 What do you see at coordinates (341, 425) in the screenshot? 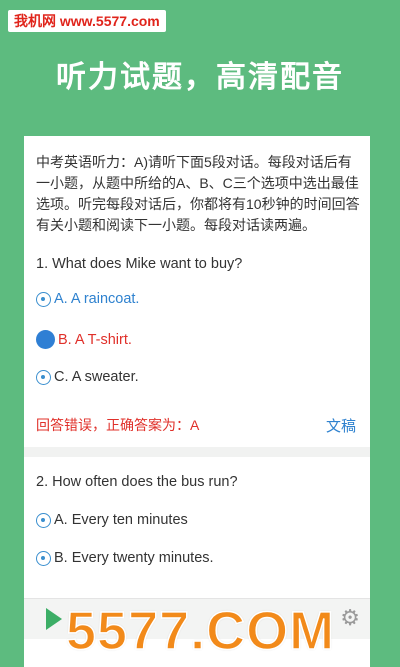
I see `transcript-link: 文稿` at bounding box center [341, 425].